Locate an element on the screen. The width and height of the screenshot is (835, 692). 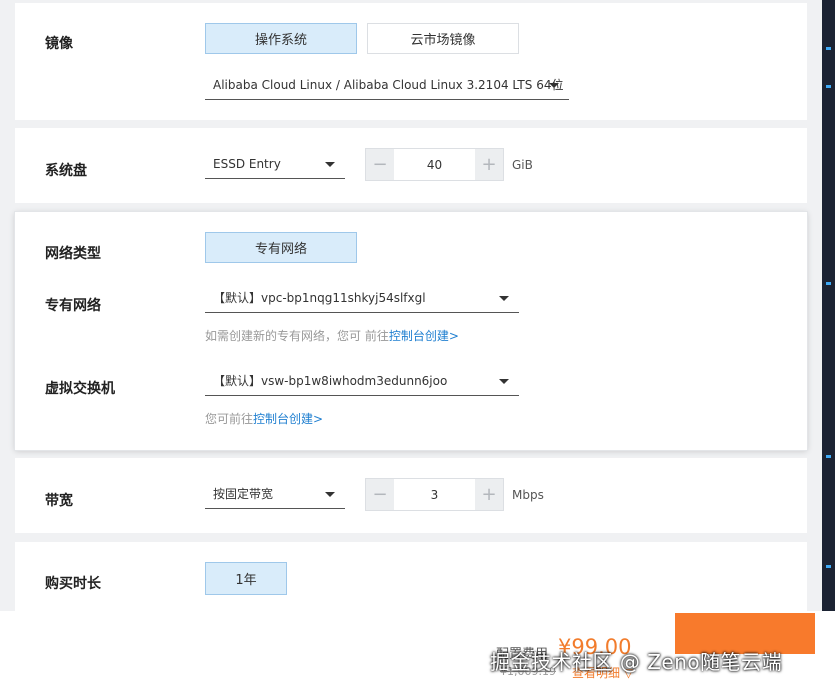
disk-size-input: 40 is located at coordinates (434, 164).